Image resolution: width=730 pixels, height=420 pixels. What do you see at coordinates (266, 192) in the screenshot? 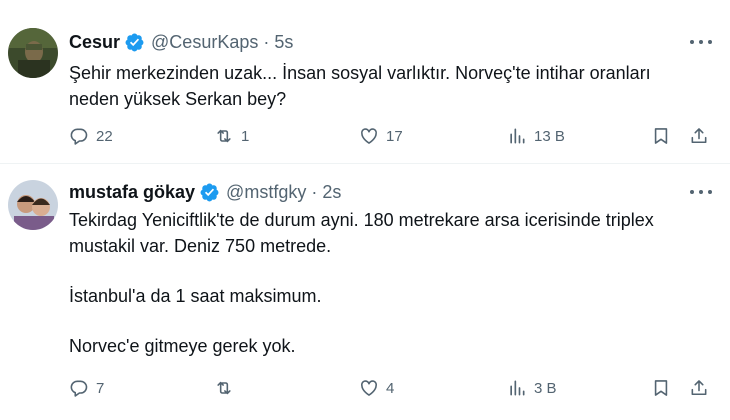
I see `author-handle: @mstfgky` at bounding box center [266, 192].